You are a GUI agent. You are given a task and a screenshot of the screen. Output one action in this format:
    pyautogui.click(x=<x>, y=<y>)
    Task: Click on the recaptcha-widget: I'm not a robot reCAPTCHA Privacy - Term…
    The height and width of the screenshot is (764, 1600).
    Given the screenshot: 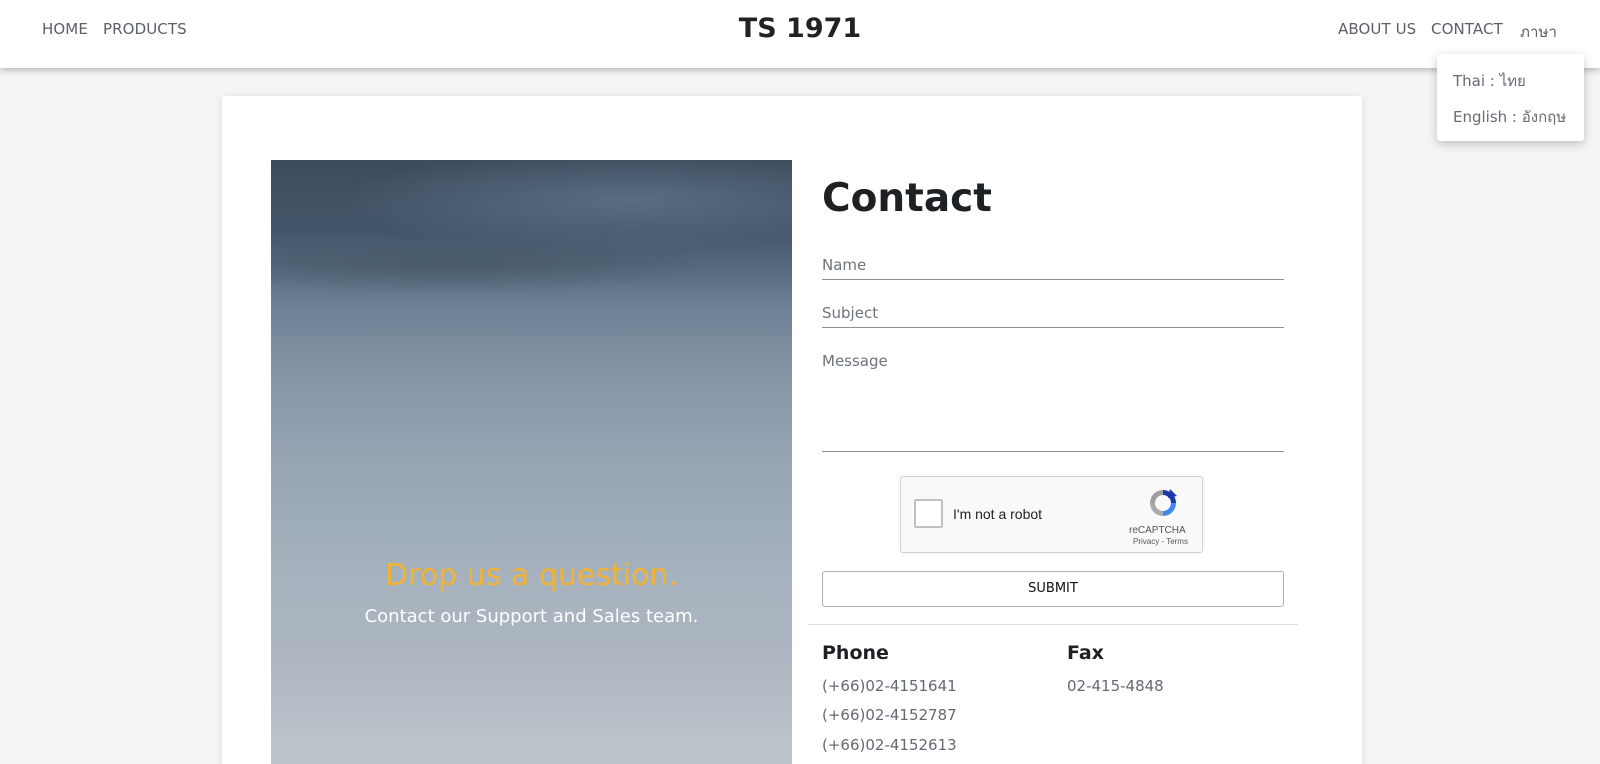 What is the action you would take?
    pyautogui.click(x=1051, y=514)
    